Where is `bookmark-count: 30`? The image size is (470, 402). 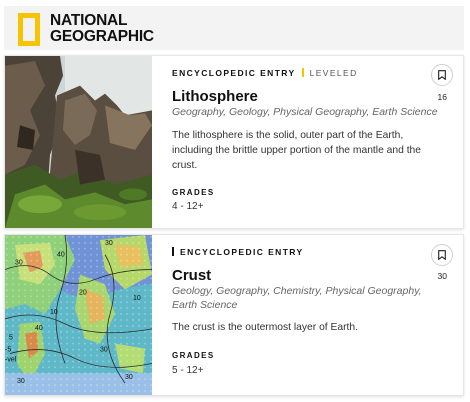
bookmark-count: 30 is located at coordinates (442, 276).